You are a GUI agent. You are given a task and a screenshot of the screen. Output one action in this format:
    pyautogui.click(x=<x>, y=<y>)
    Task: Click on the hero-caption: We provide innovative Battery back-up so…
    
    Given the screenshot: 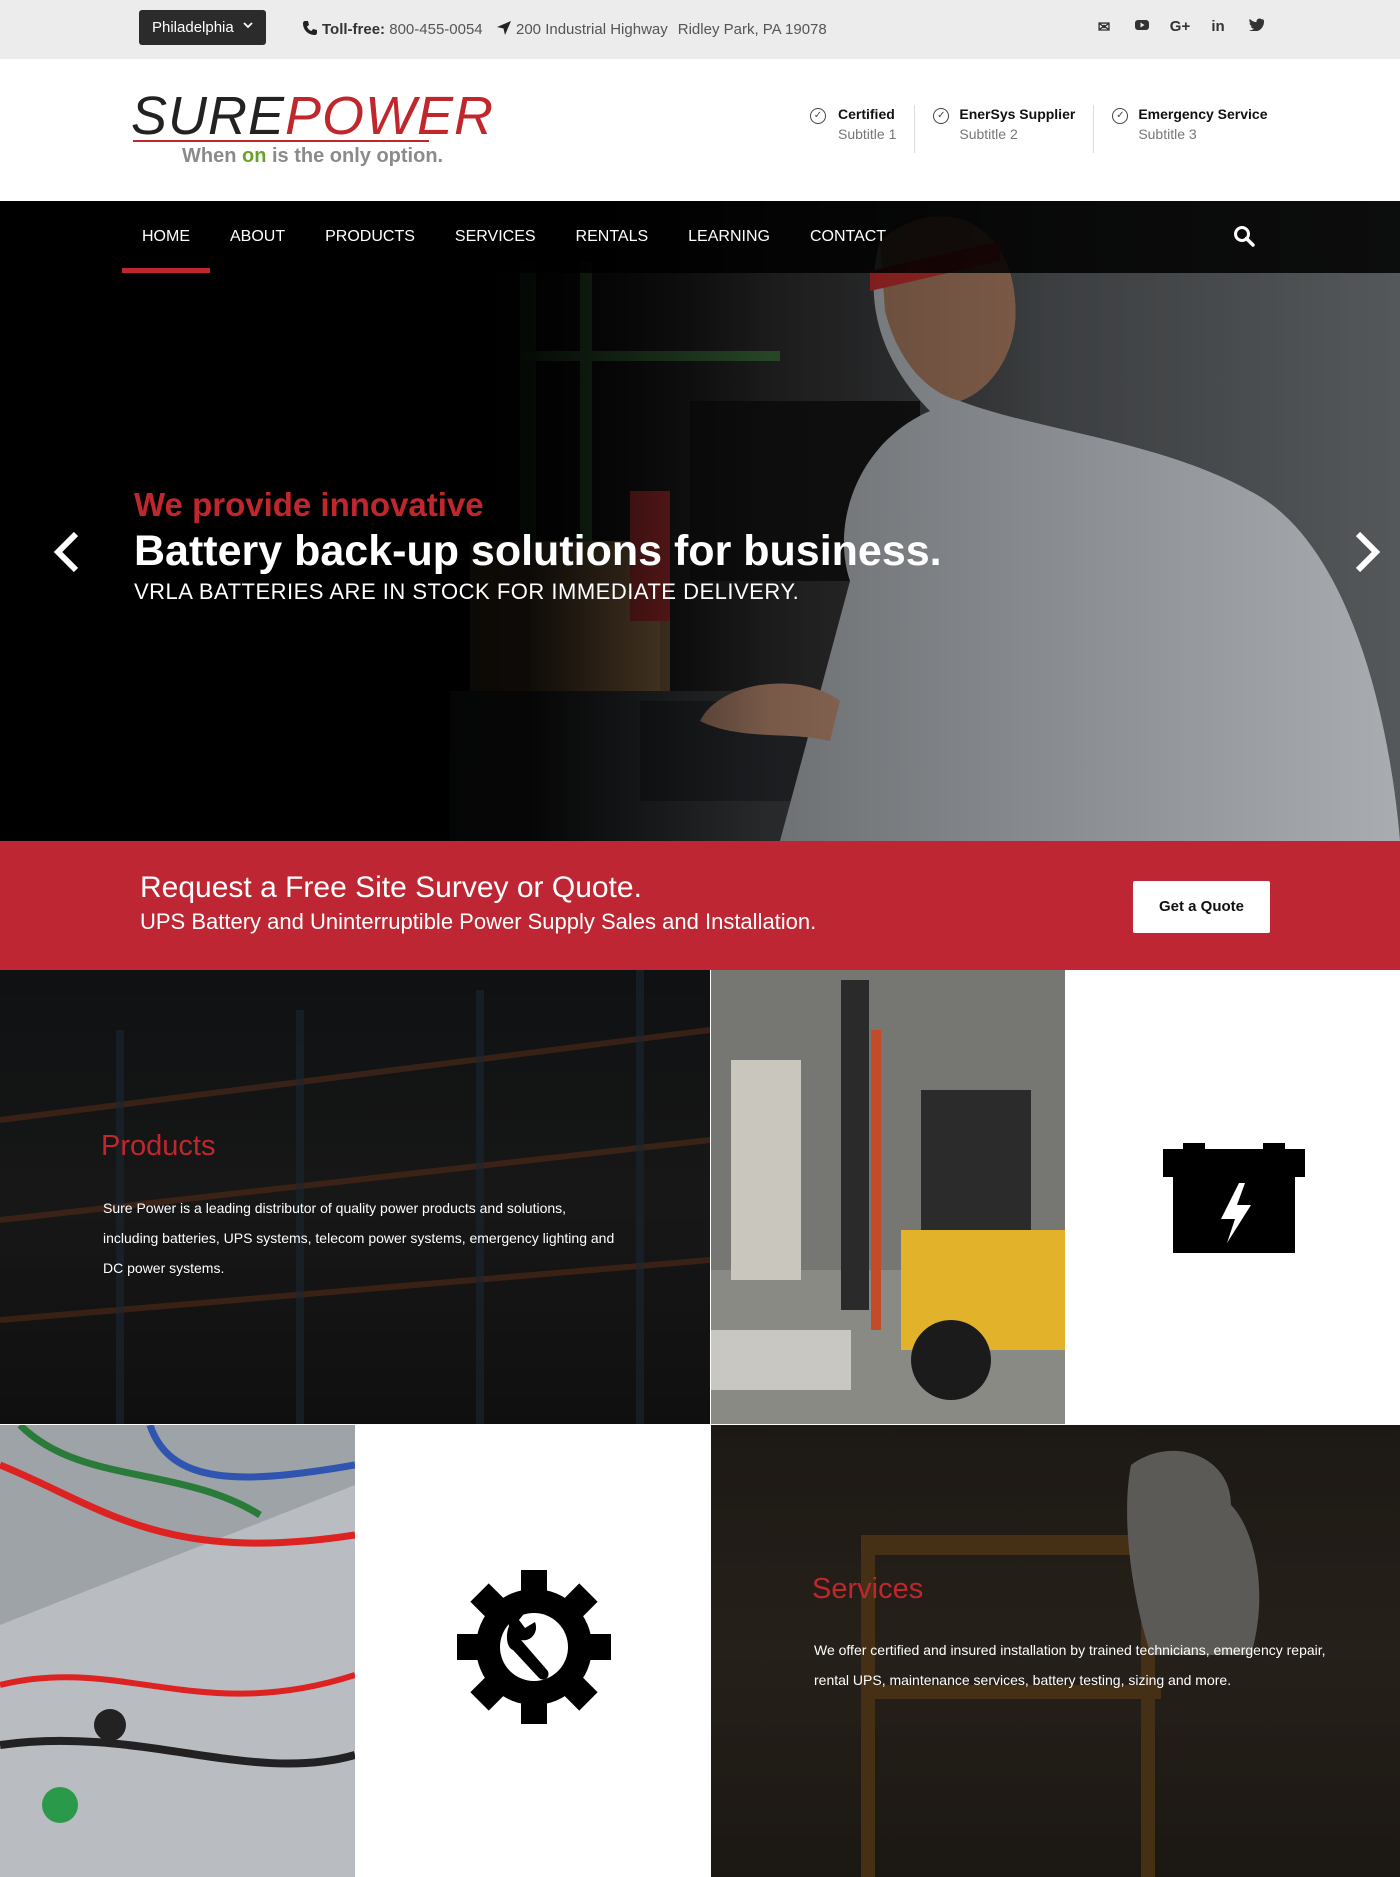 What is the action you would take?
    pyautogui.click(x=538, y=546)
    